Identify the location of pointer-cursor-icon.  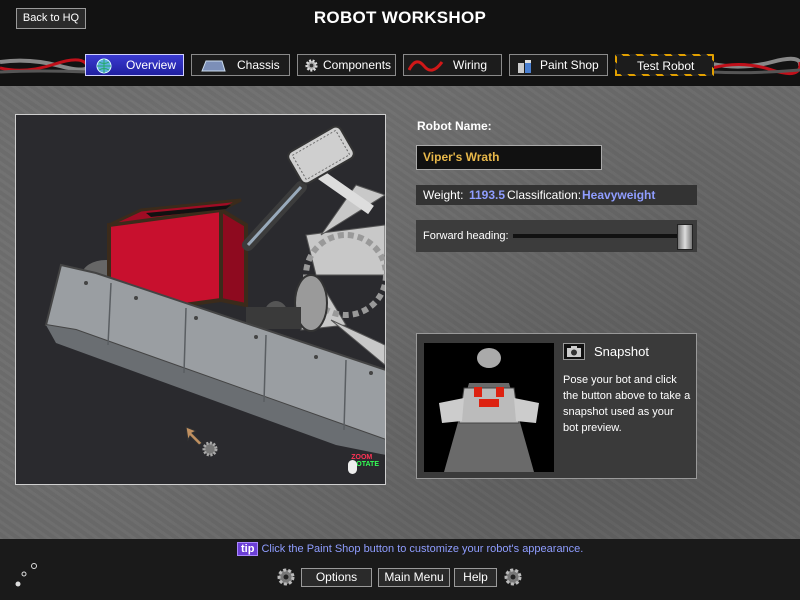
(201, 441).